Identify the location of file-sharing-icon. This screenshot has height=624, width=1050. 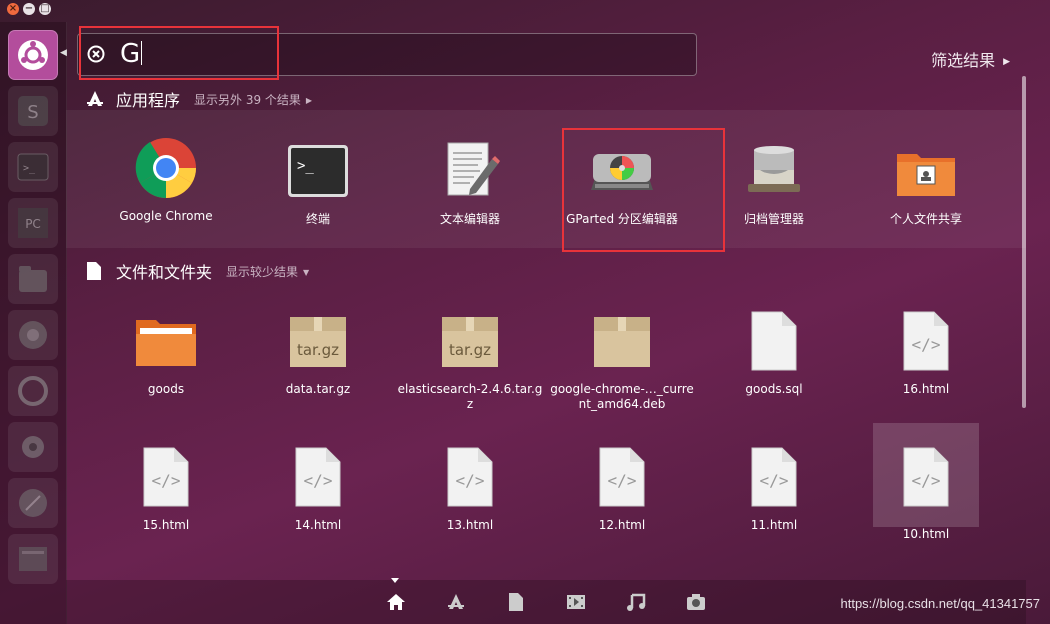
(926, 171).